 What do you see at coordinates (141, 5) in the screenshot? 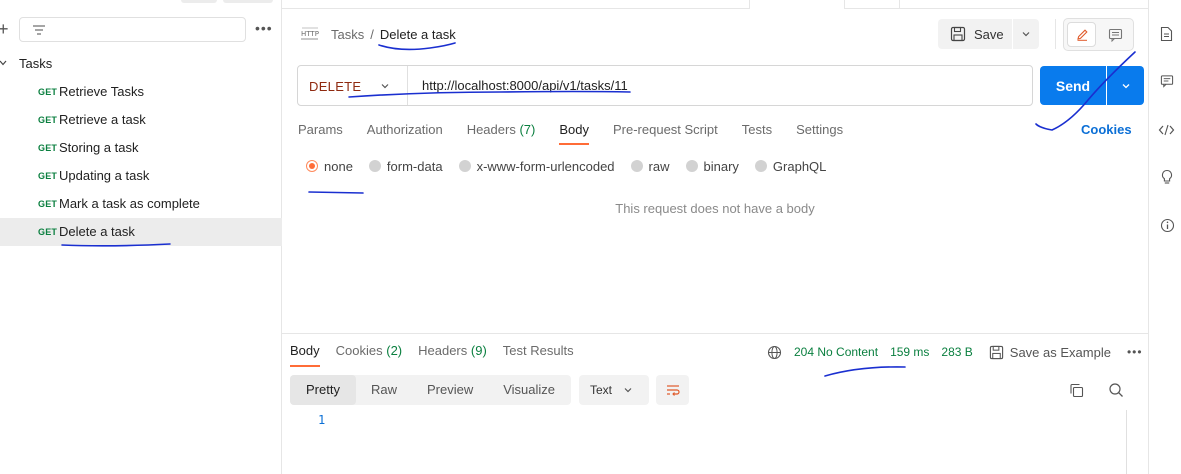
I see `sidebar-top-strip` at bounding box center [141, 5].